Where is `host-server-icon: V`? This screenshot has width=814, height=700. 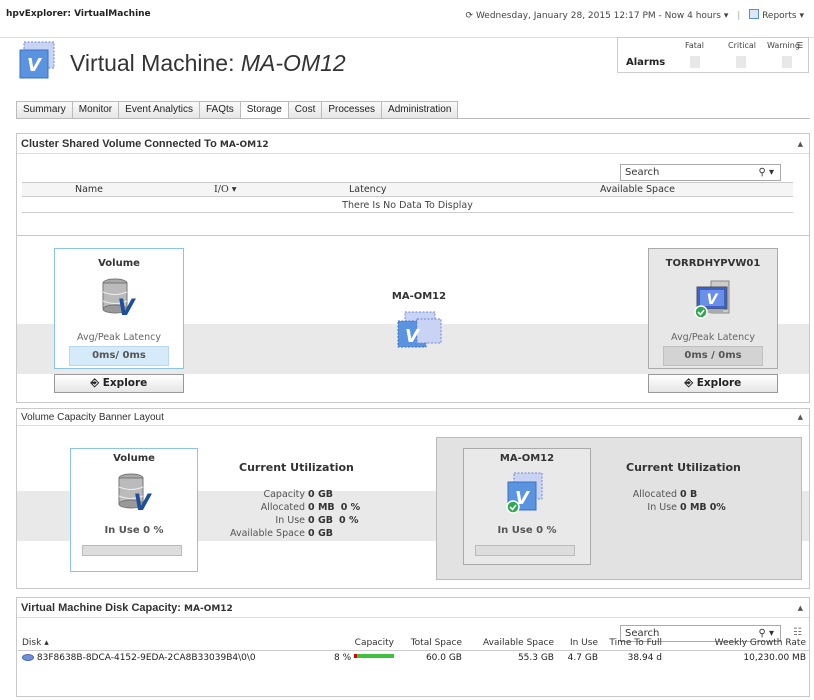
host-server-icon: V is located at coordinates (712, 299).